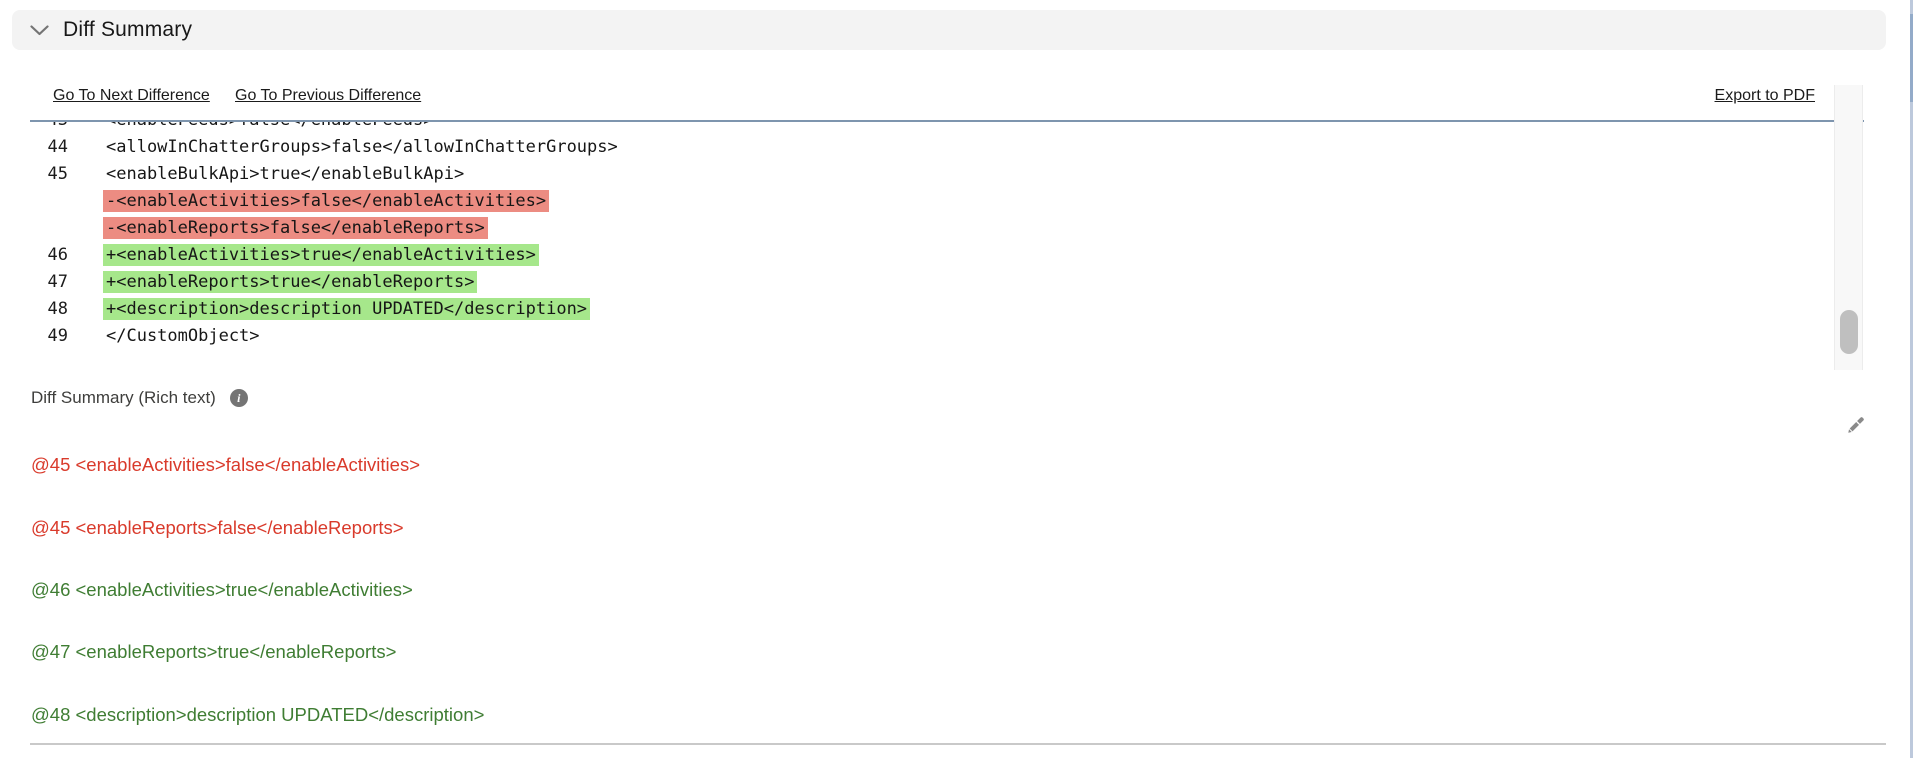 The height and width of the screenshot is (758, 1916). I want to click on go-to-previous-difference-link: Go To Previous Difference, so click(328, 96).